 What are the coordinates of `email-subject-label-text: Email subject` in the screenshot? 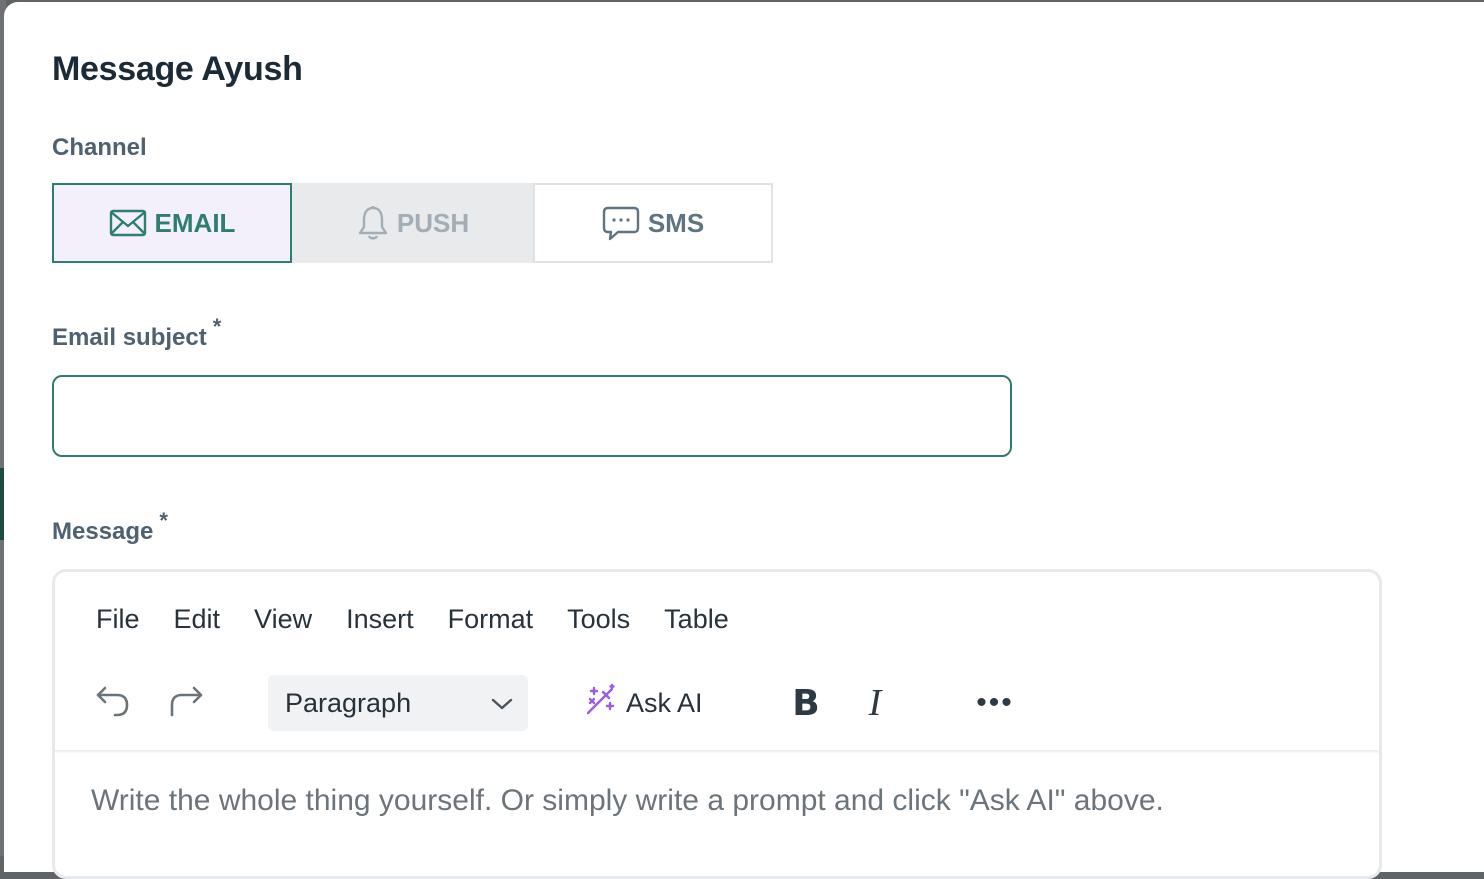 It's located at (129, 337).